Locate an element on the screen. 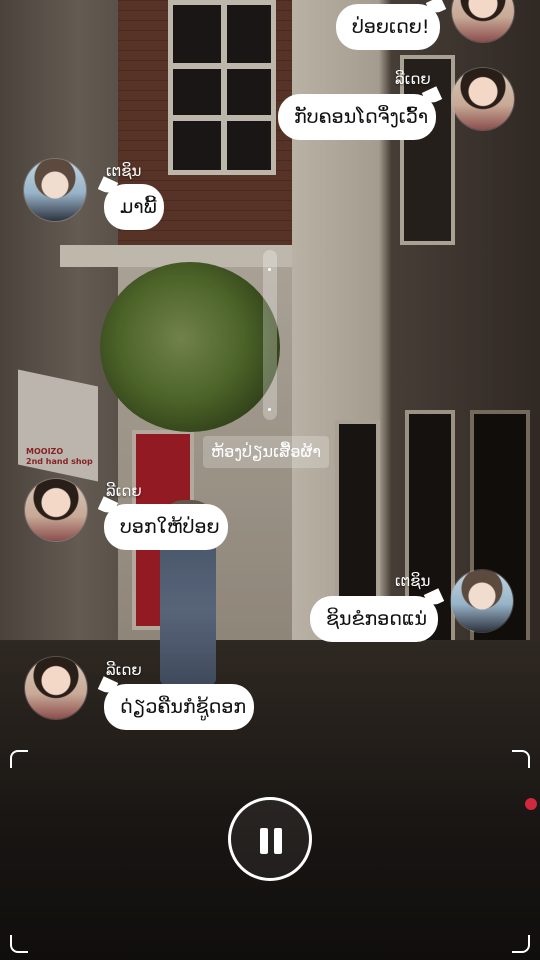 The width and height of the screenshot is (540, 960). frame-corner-top-right is located at coordinates (521, 759).